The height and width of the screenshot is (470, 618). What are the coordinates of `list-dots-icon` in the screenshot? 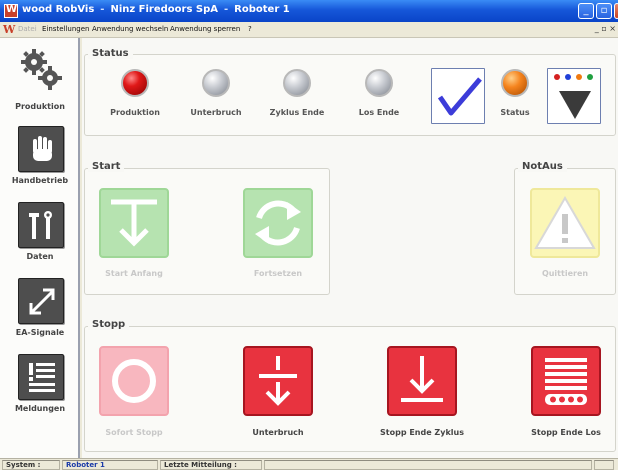 It's located at (566, 381).